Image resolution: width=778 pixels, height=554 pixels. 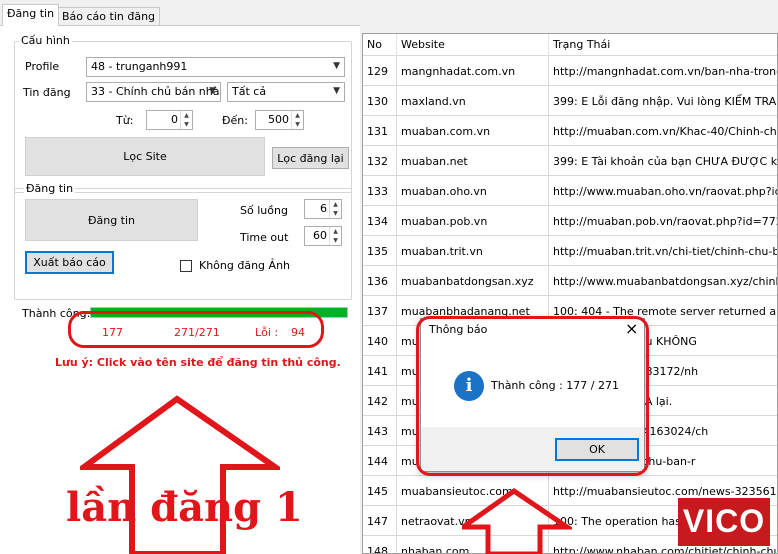 What do you see at coordinates (380, 251) in the screenshot?
I see `cell-no: 135` at bounding box center [380, 251].